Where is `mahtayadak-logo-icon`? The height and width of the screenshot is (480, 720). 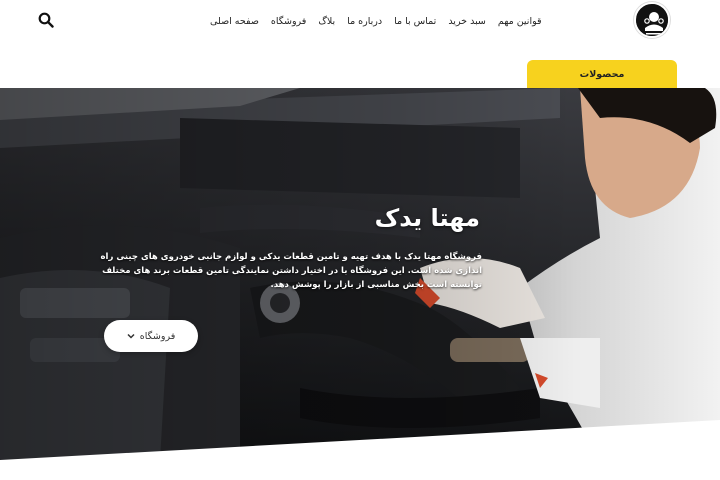 mahtayadak-logo-icon is located at coordinates (652, 20).